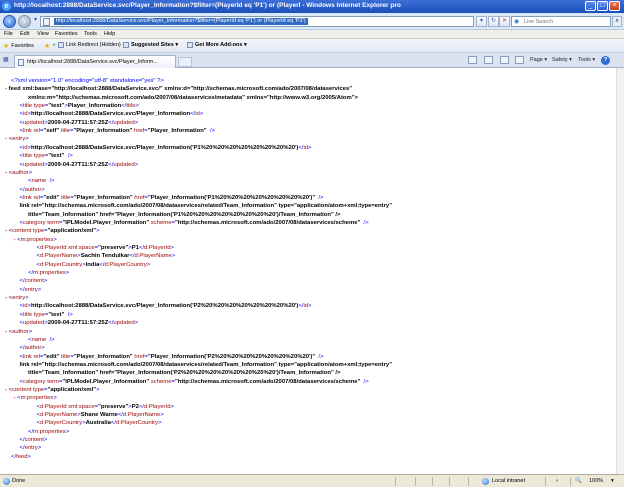 This screenshot has height=487, width=624. I want to click on get-more-addons-button: Get More Add-ons ▾, so click(217, 45).